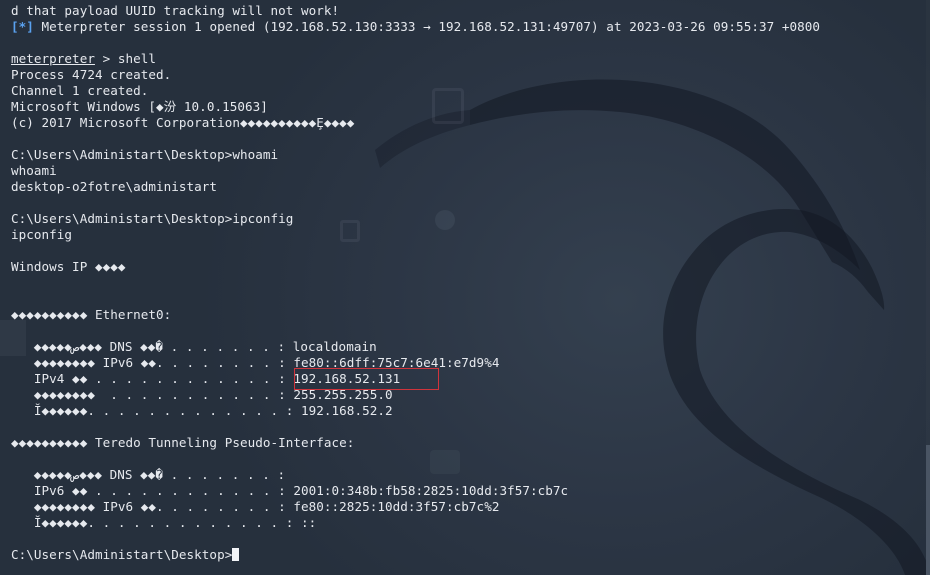 The image size is (930, 575). What do you see at coordinates (125, 58) in the screenshot?
I see `line-text: > shell` at bounding box center [125, 58].